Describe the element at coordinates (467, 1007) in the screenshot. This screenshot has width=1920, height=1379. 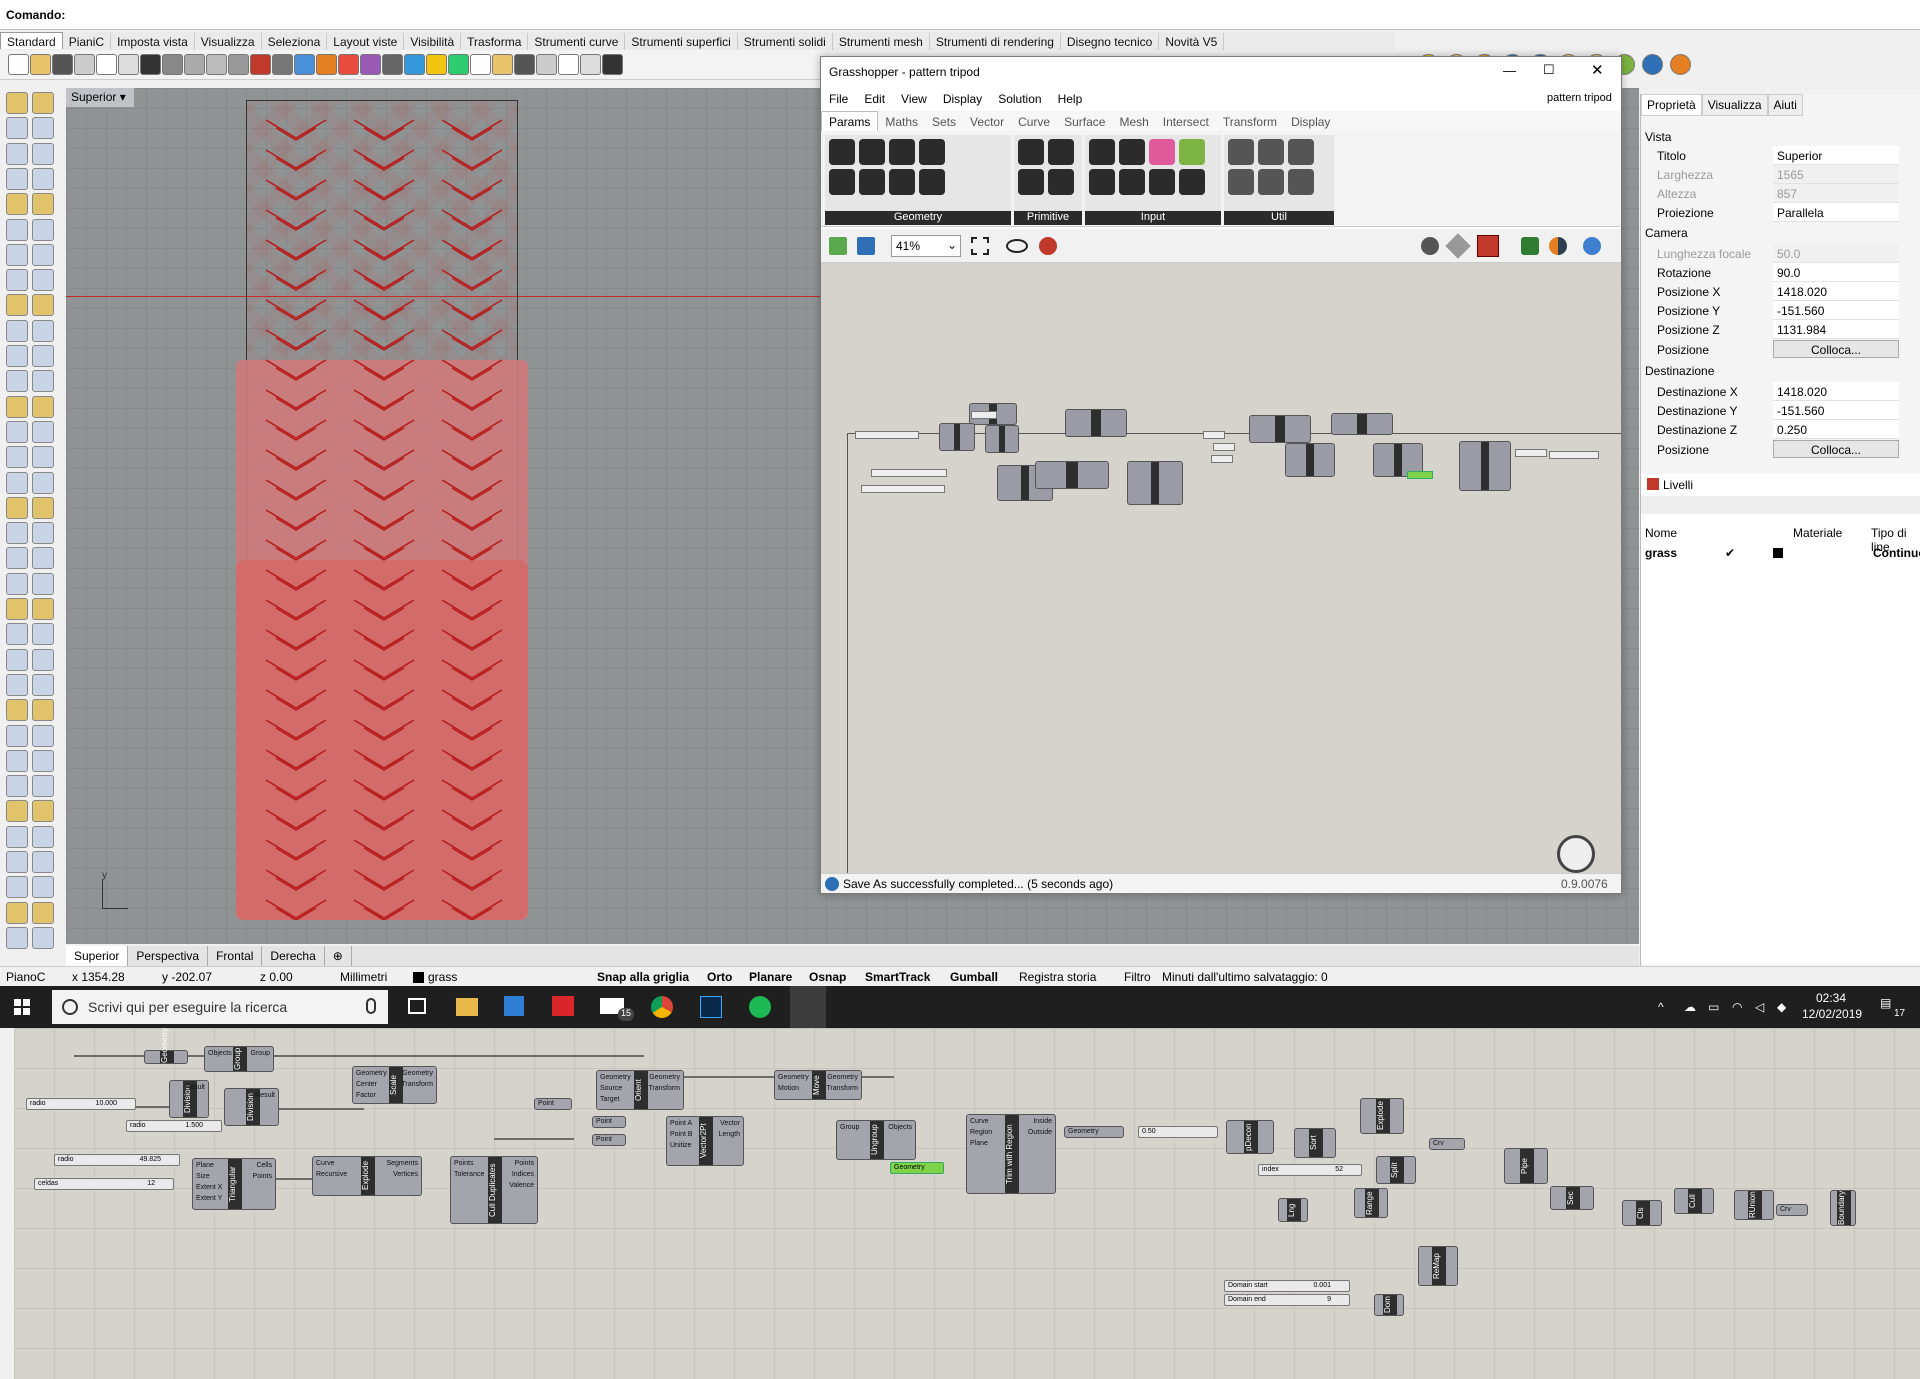
I see `file-explorer-icon` at that location.